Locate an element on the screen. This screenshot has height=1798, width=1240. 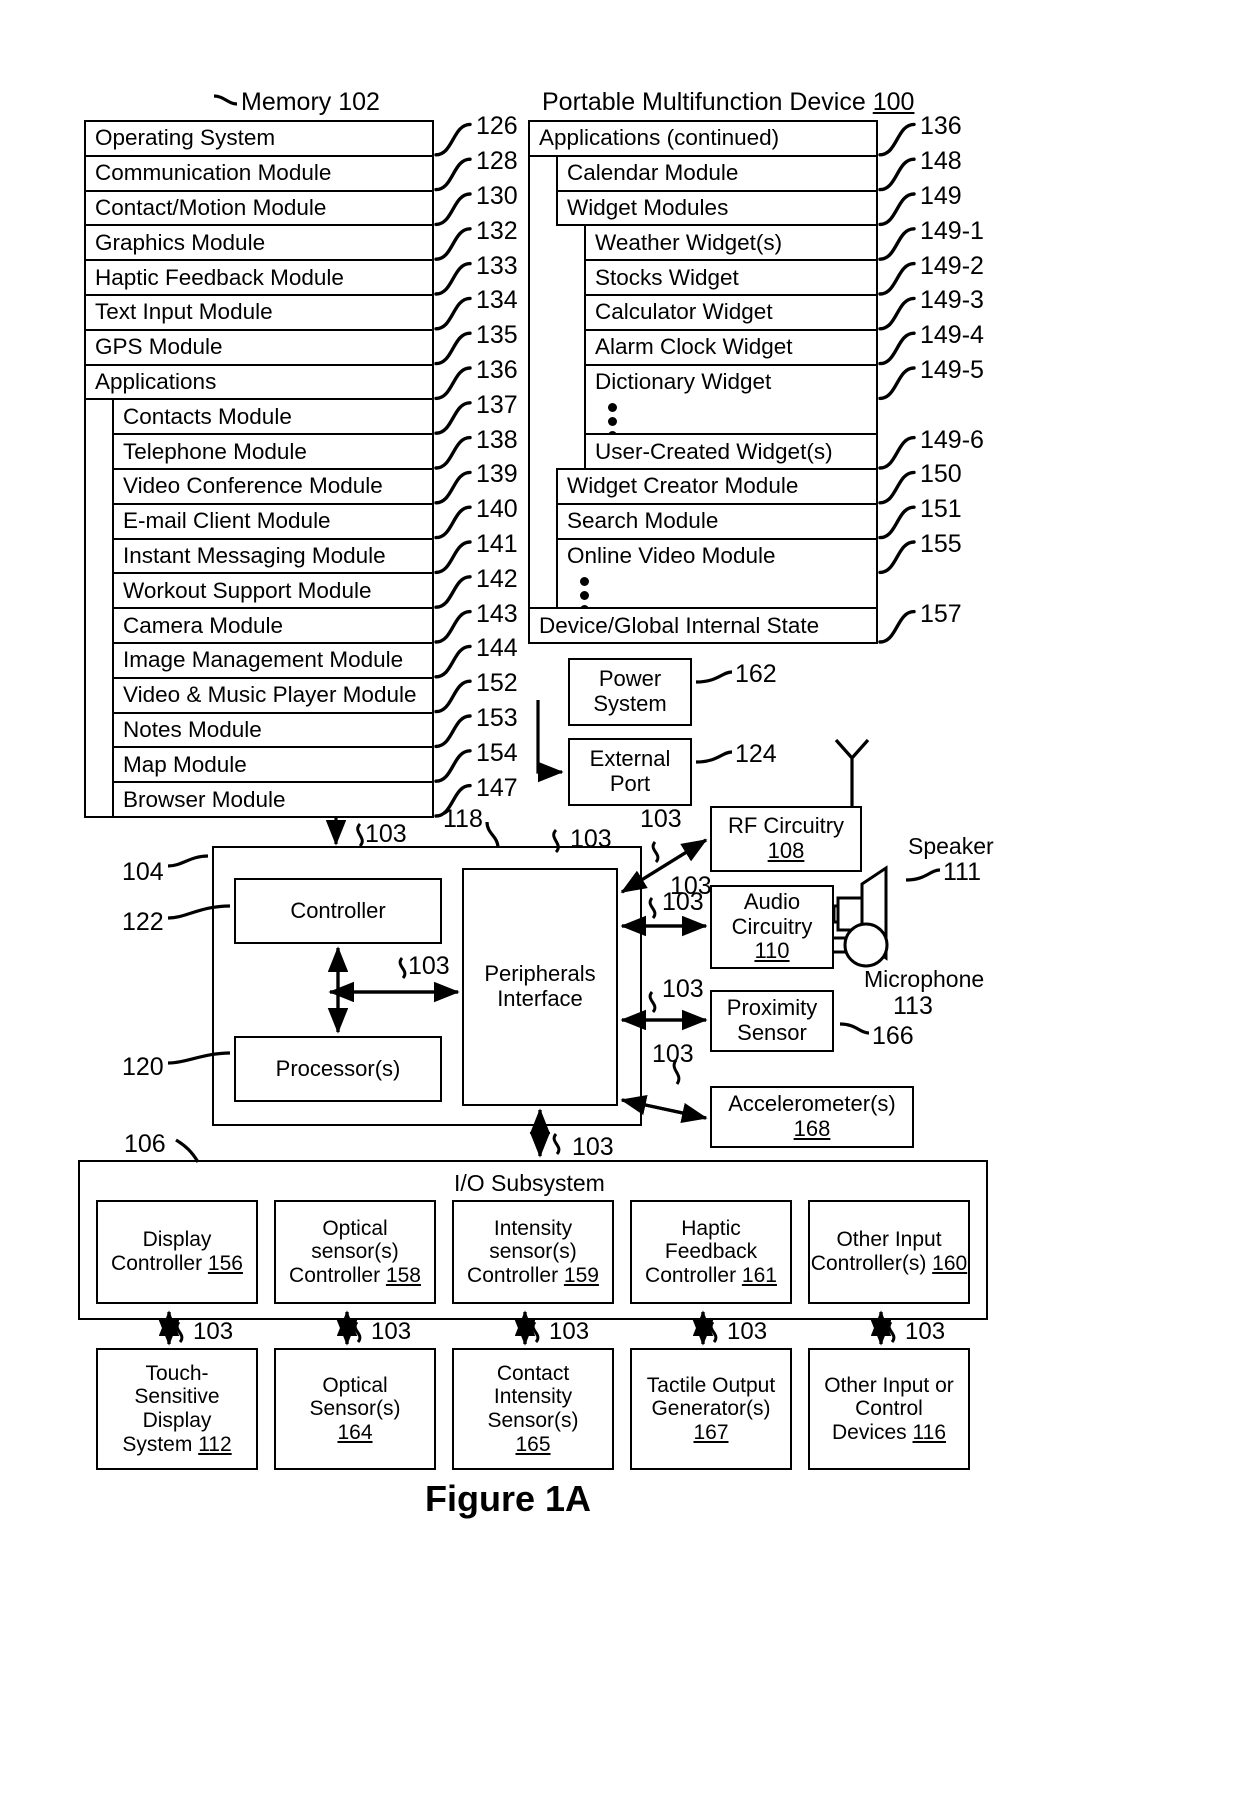
memory-item-label: Text Input Module is located at coordinates (184, 312).